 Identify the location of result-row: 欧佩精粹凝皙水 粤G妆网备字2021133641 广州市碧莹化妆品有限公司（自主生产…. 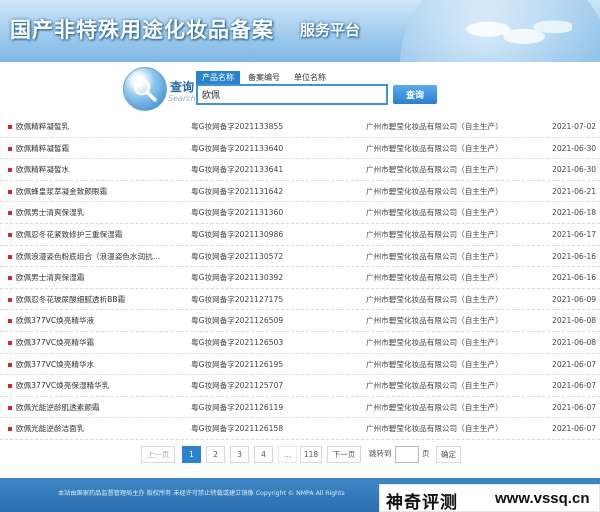
(300, 170).